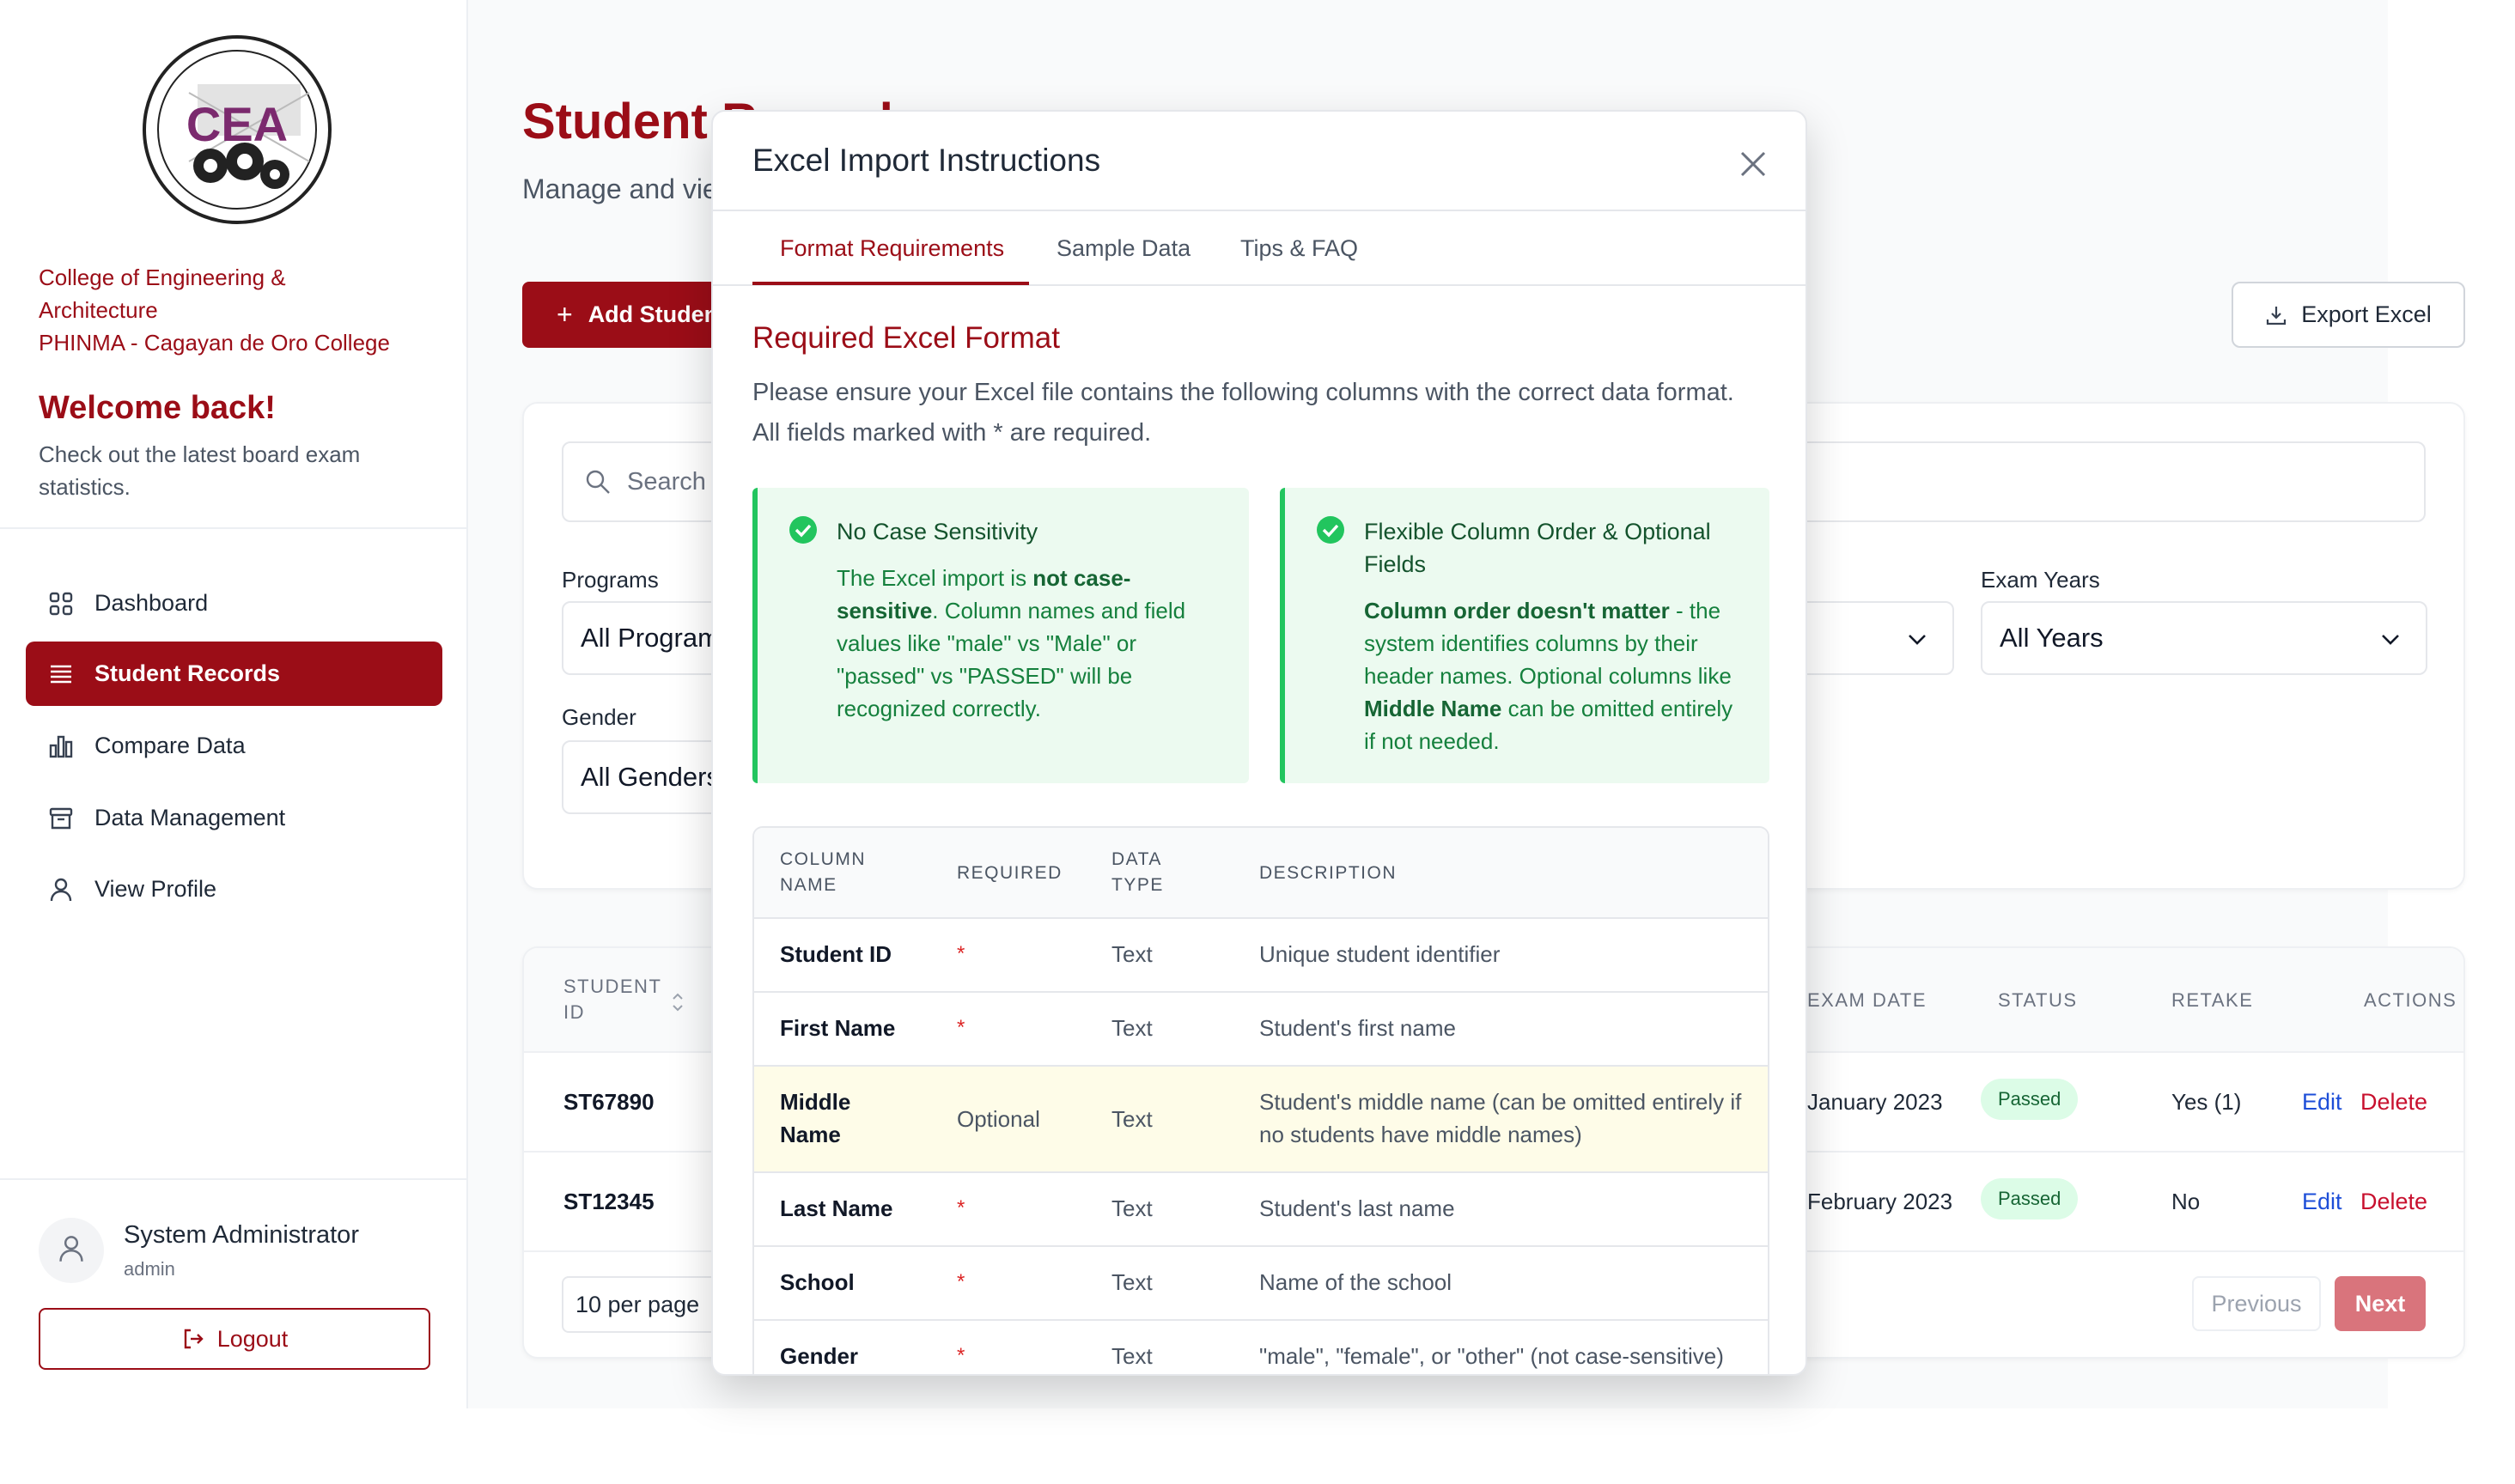  What do you see at coordinates (151, 603) in the screenshot?
I see `sidebar-item-label: Dashboard` at bounding box center [151, 603].